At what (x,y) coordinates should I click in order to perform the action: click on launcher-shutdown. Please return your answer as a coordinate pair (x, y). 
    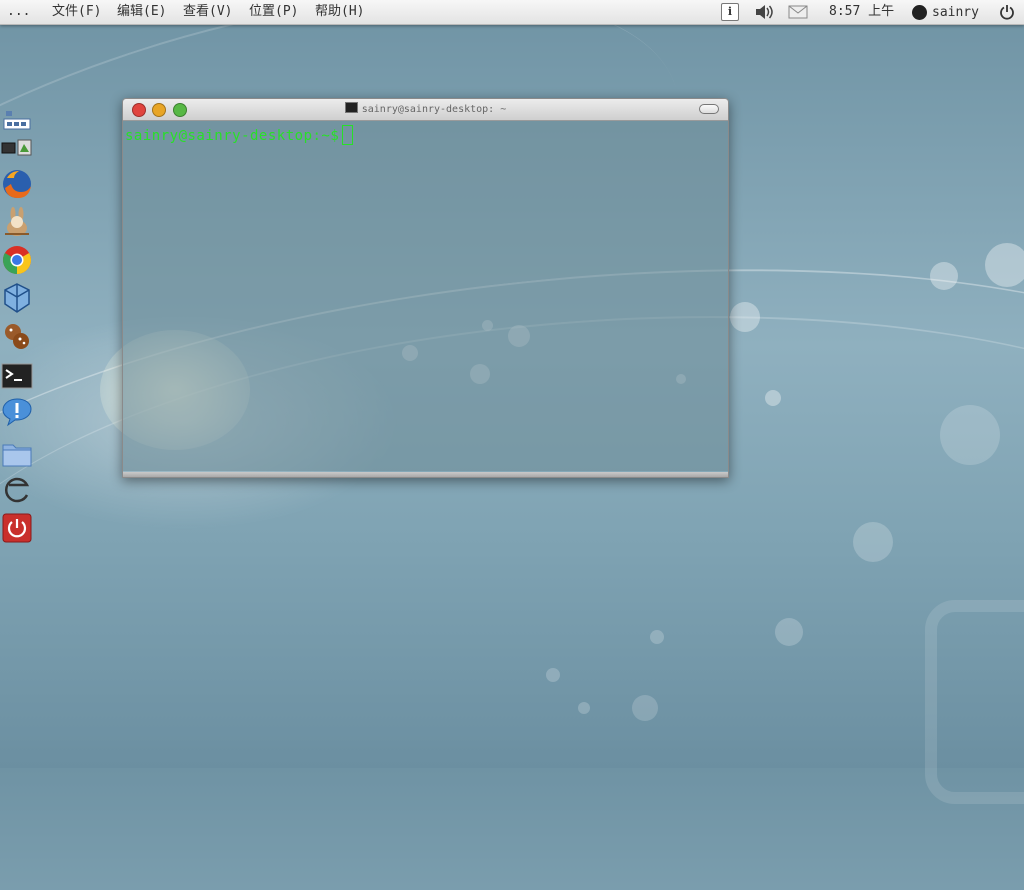
    Looking at the image, I should click on (17, 528).